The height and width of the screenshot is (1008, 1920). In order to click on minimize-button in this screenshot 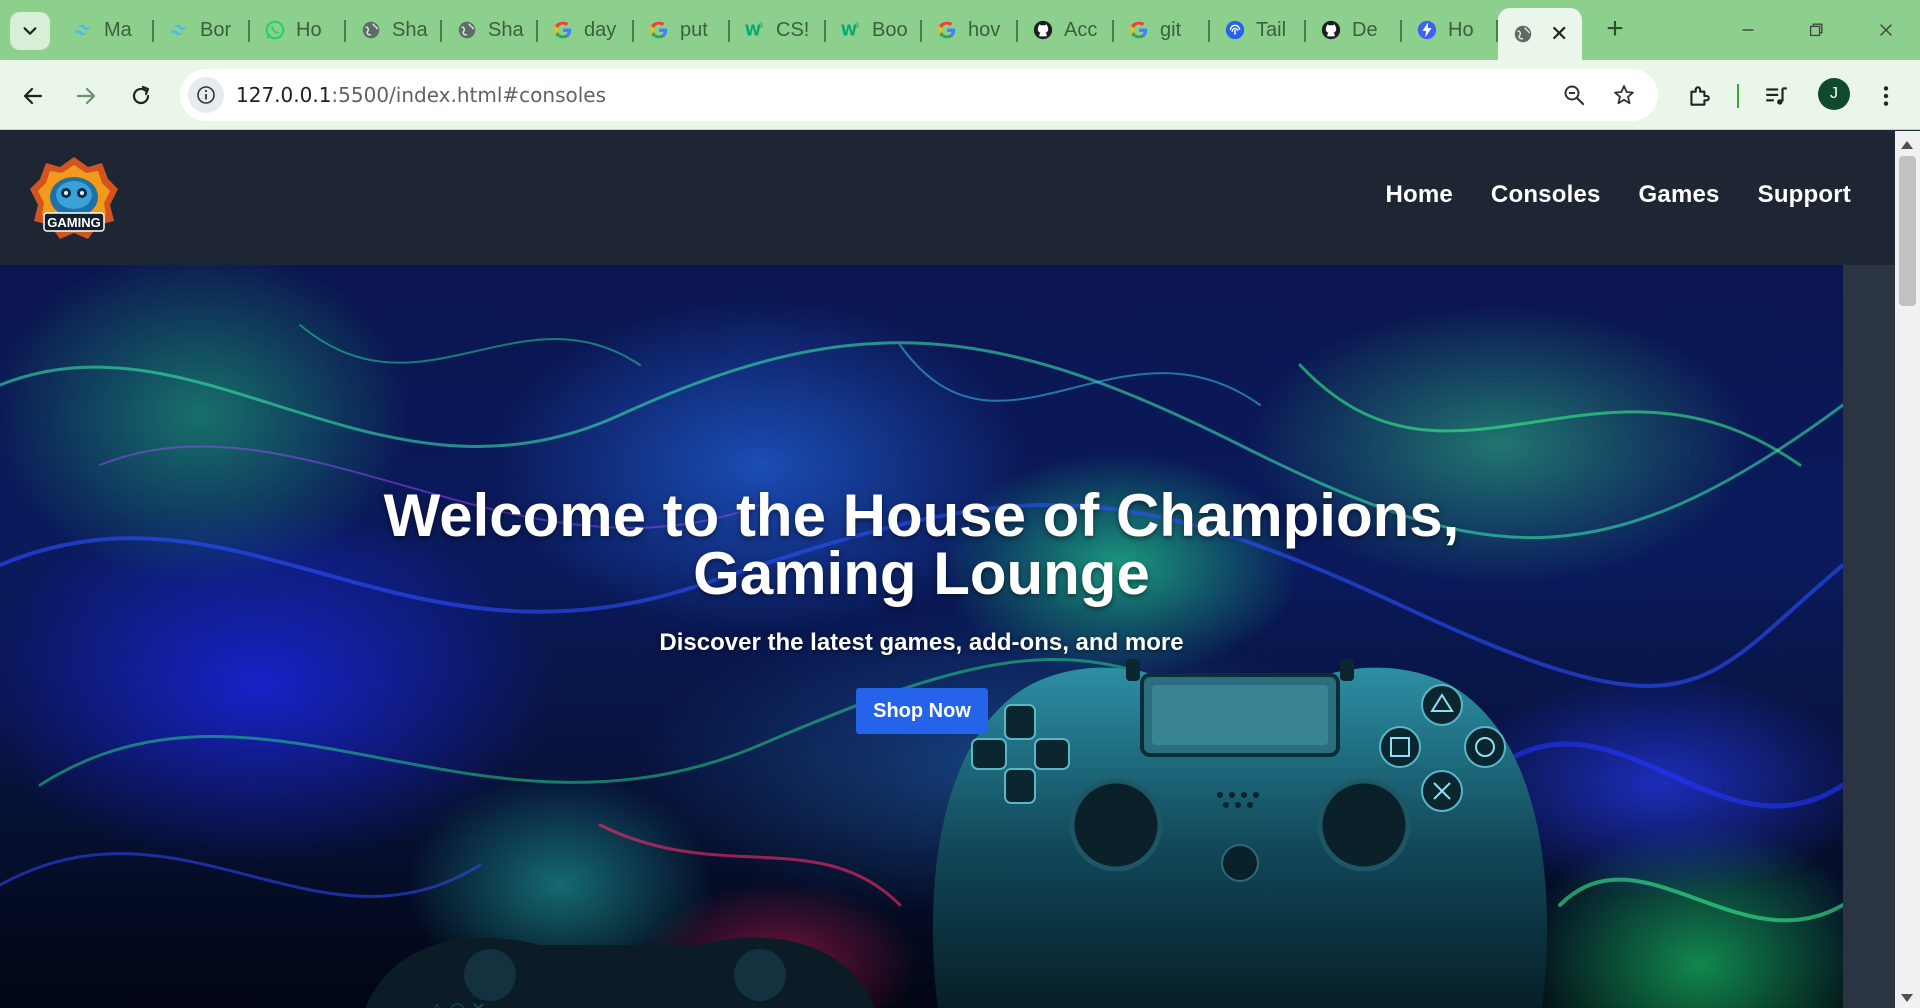, I will do `click(1748, 30)`.